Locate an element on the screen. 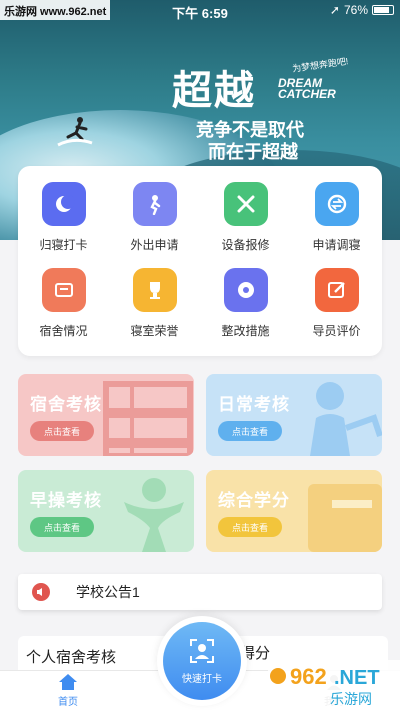 This screenshot has height=710, width=400. grid-item-label: 外出申请 is located at coordinates (154, 245).